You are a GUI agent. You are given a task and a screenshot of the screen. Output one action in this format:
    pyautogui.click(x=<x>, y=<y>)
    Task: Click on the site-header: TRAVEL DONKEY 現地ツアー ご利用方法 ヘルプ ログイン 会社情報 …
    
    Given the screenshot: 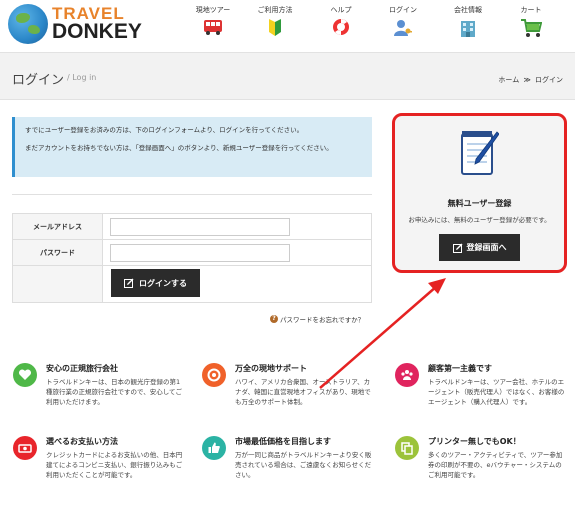 What is the action you would take?
    pyautogui.click(x=287, y=26)
    